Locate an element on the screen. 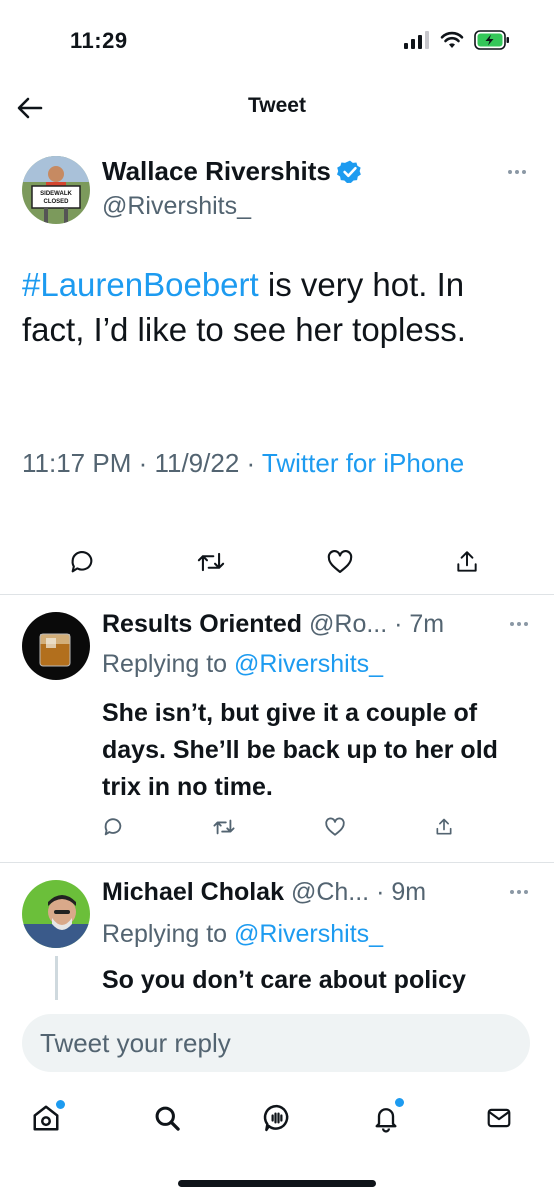  reply-time: · 9m is located at coordinates (398, 892).